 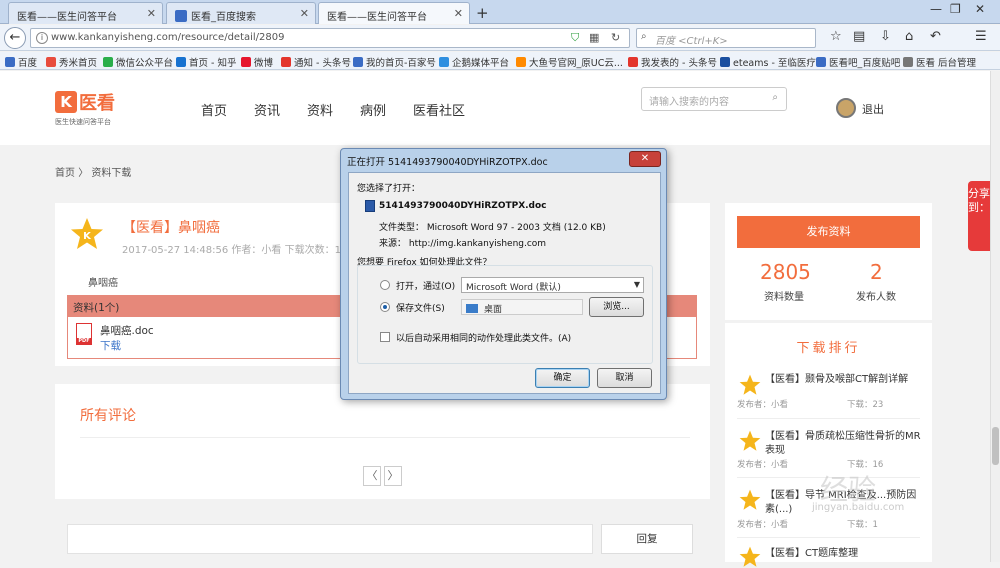 I want to click on resource-title: 【医看】鼻咽癌, so click(x=171, y=228).